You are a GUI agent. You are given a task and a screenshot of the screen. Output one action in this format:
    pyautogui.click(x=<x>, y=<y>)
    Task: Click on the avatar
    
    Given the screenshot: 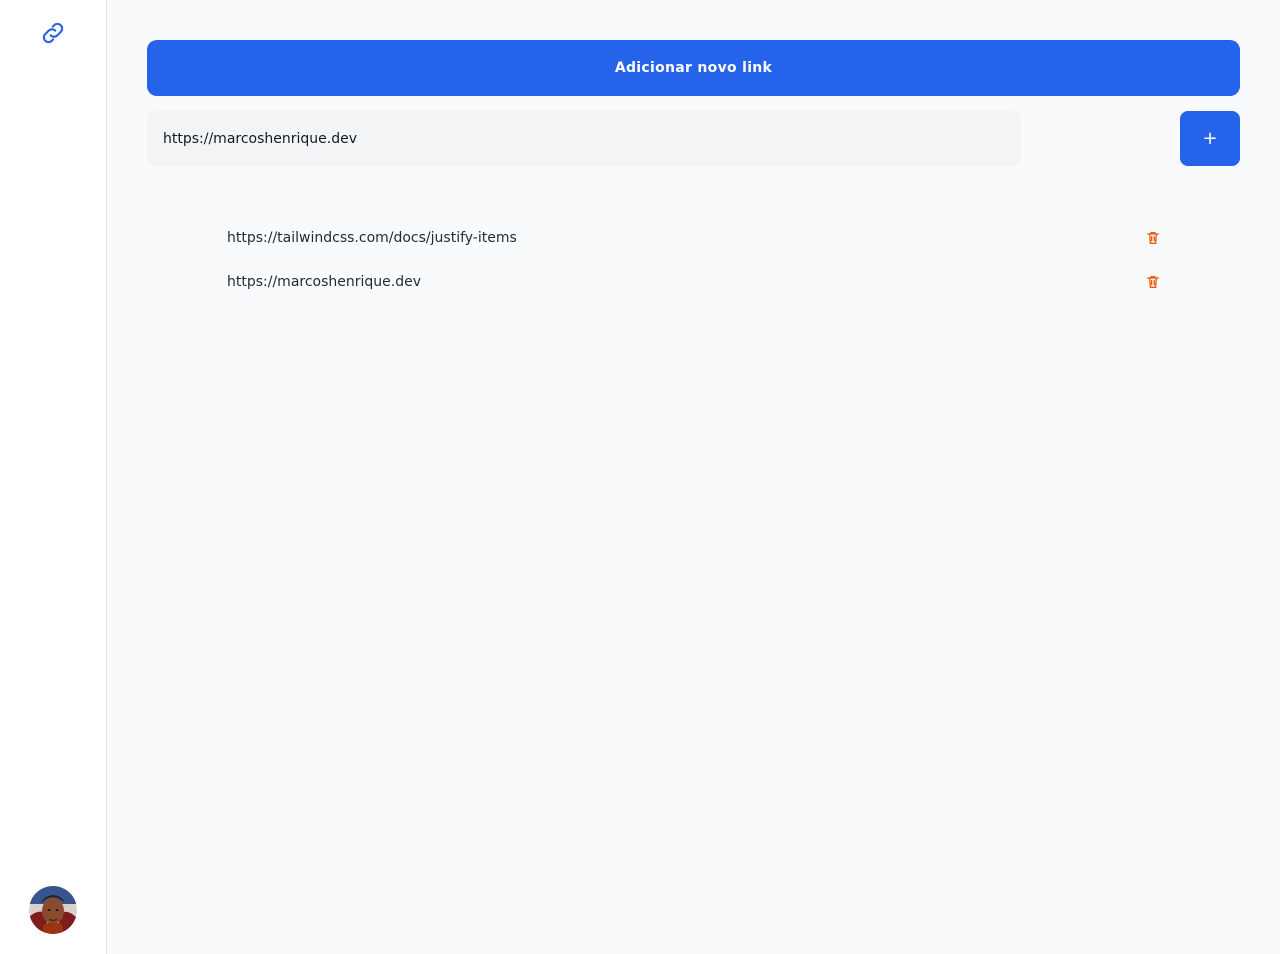 What is the action you would take?
    pyautogui.click(x=53, y=910)
    